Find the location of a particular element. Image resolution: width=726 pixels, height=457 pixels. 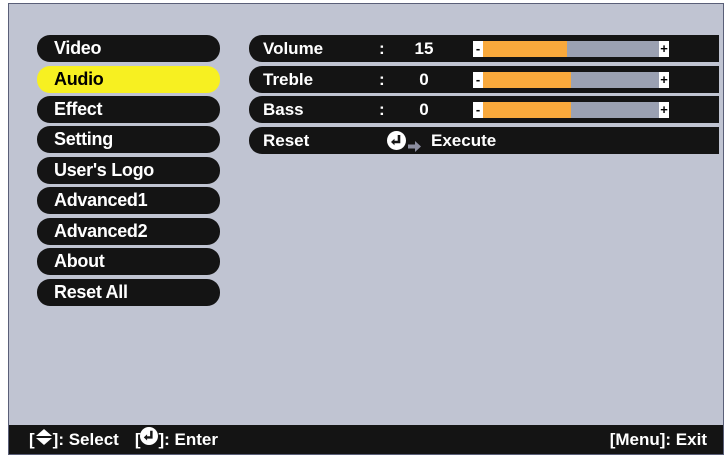

menu-item-effect: Effect is located at coordinates (128, 109).